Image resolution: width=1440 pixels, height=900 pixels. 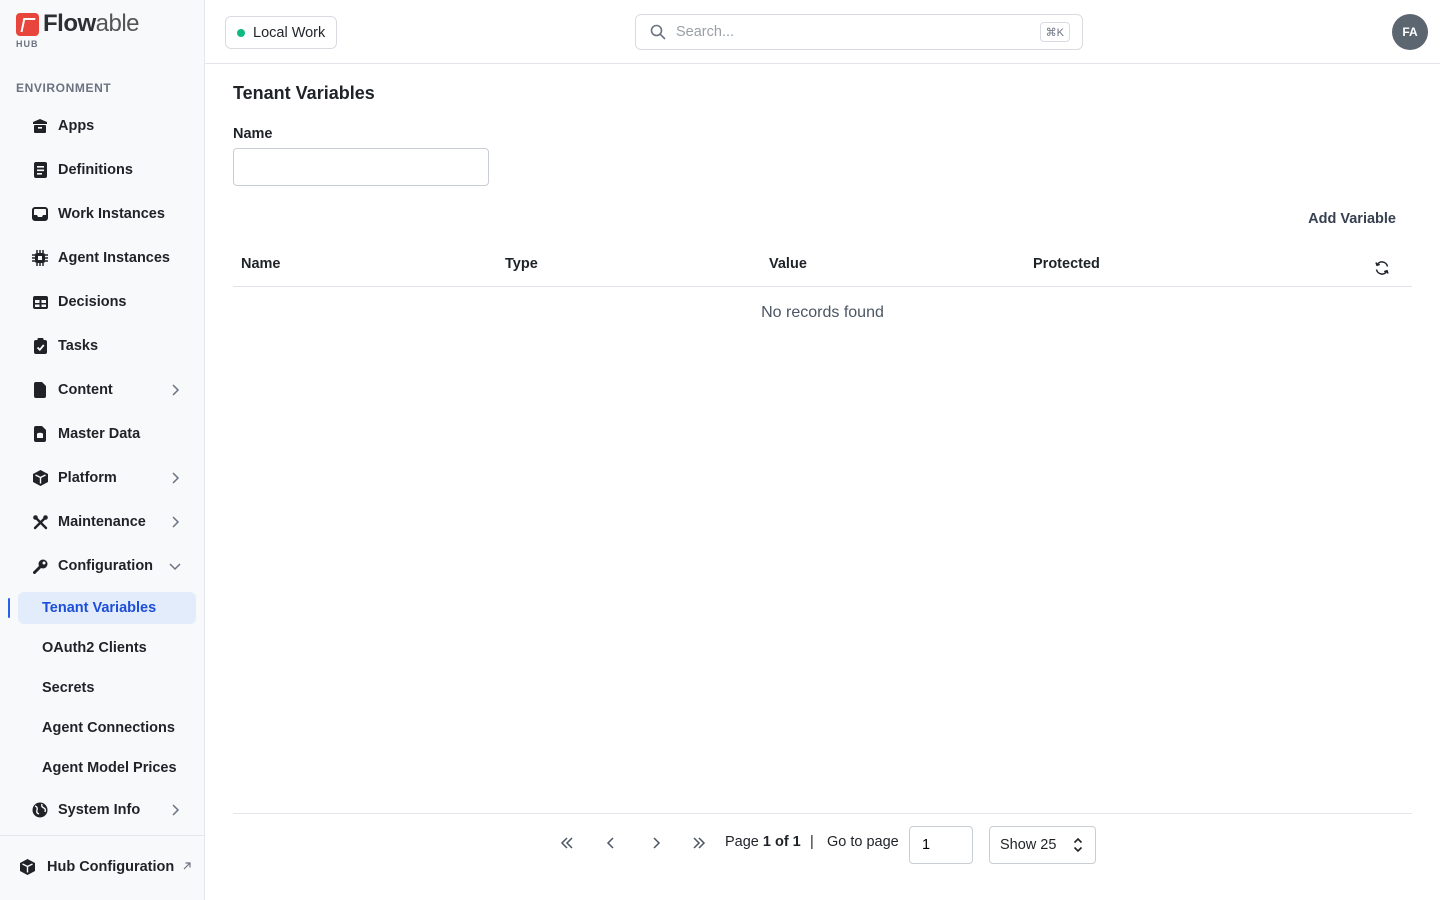 What do you see at coordinates (40, 566) in the screenshot?
I see `wrench-icon` at bounding box center [40, 566].